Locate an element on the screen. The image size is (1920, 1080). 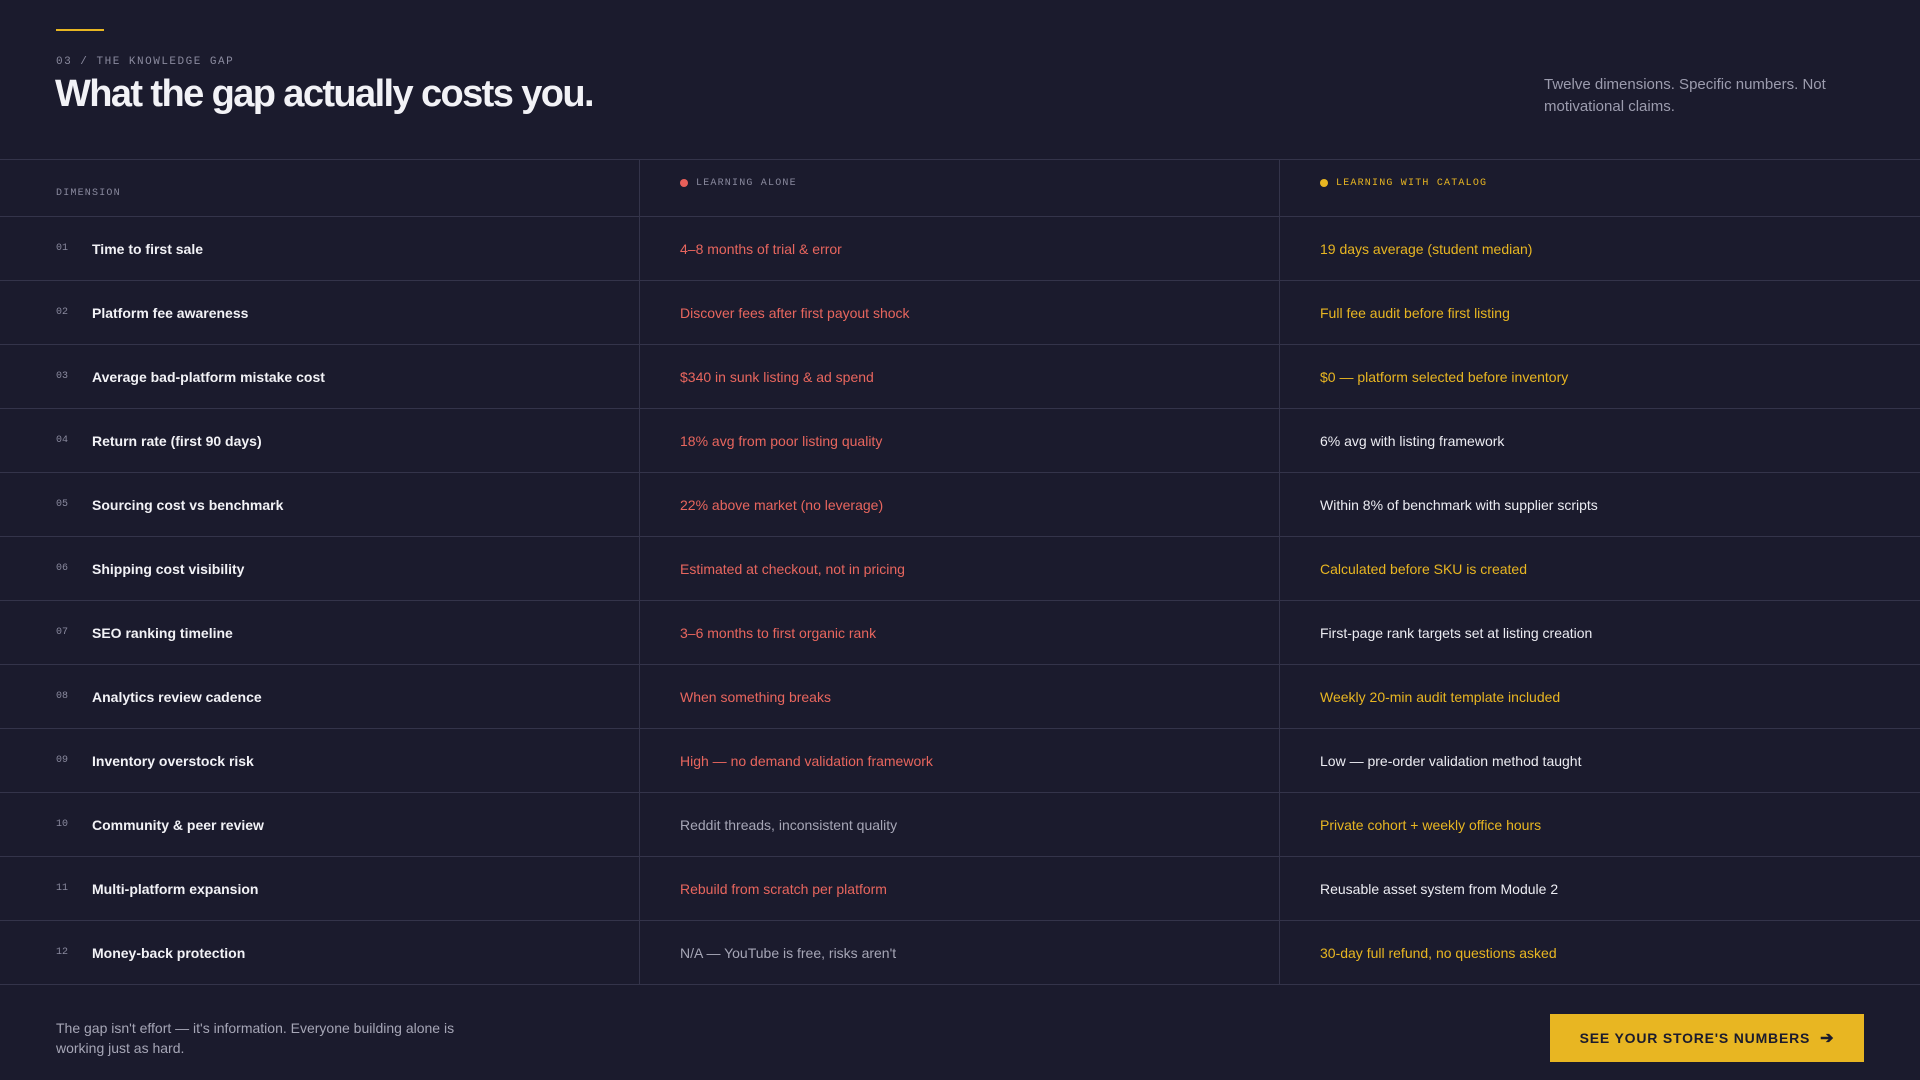
dimension-label: Return rate (first 90 days) is located at coordinates (177, 440).